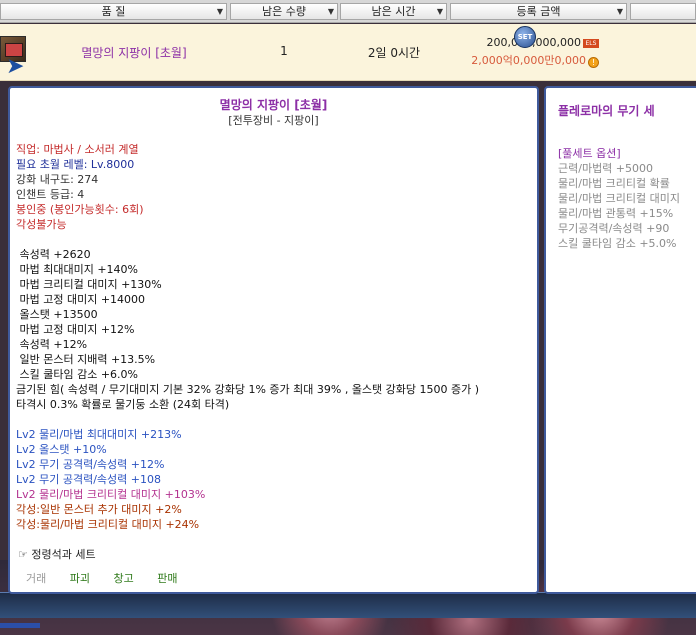  Describe the element at coordinates (20, 625) in the screenshot. I see `taskbar-indicator` at that location.